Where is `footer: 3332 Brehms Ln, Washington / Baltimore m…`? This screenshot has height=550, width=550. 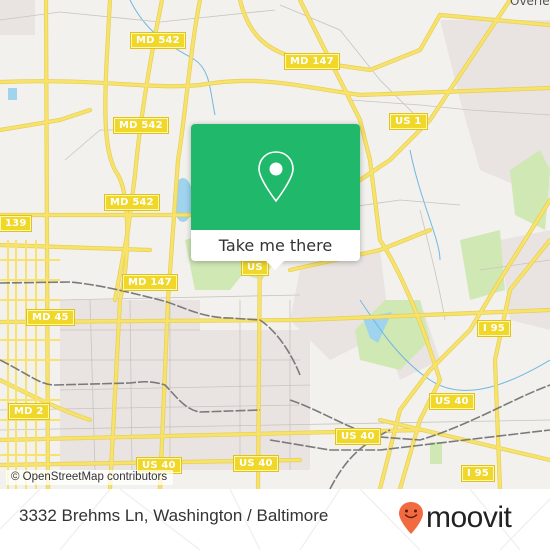 footer: 3332 Brehms Ln, Washington / Baltimore m… is located at coordinates (275, 519).